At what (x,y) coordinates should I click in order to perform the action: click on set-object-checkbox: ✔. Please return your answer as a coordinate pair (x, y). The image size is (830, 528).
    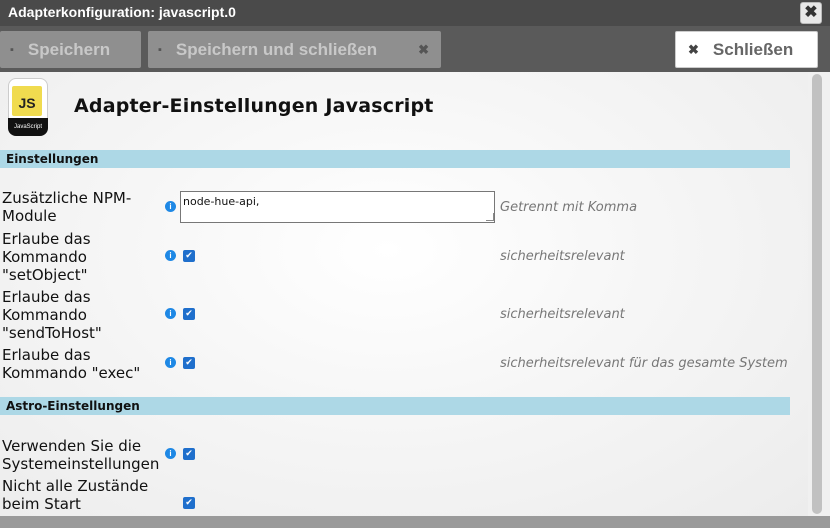
    Looking at the image, I should click on (189, 256).